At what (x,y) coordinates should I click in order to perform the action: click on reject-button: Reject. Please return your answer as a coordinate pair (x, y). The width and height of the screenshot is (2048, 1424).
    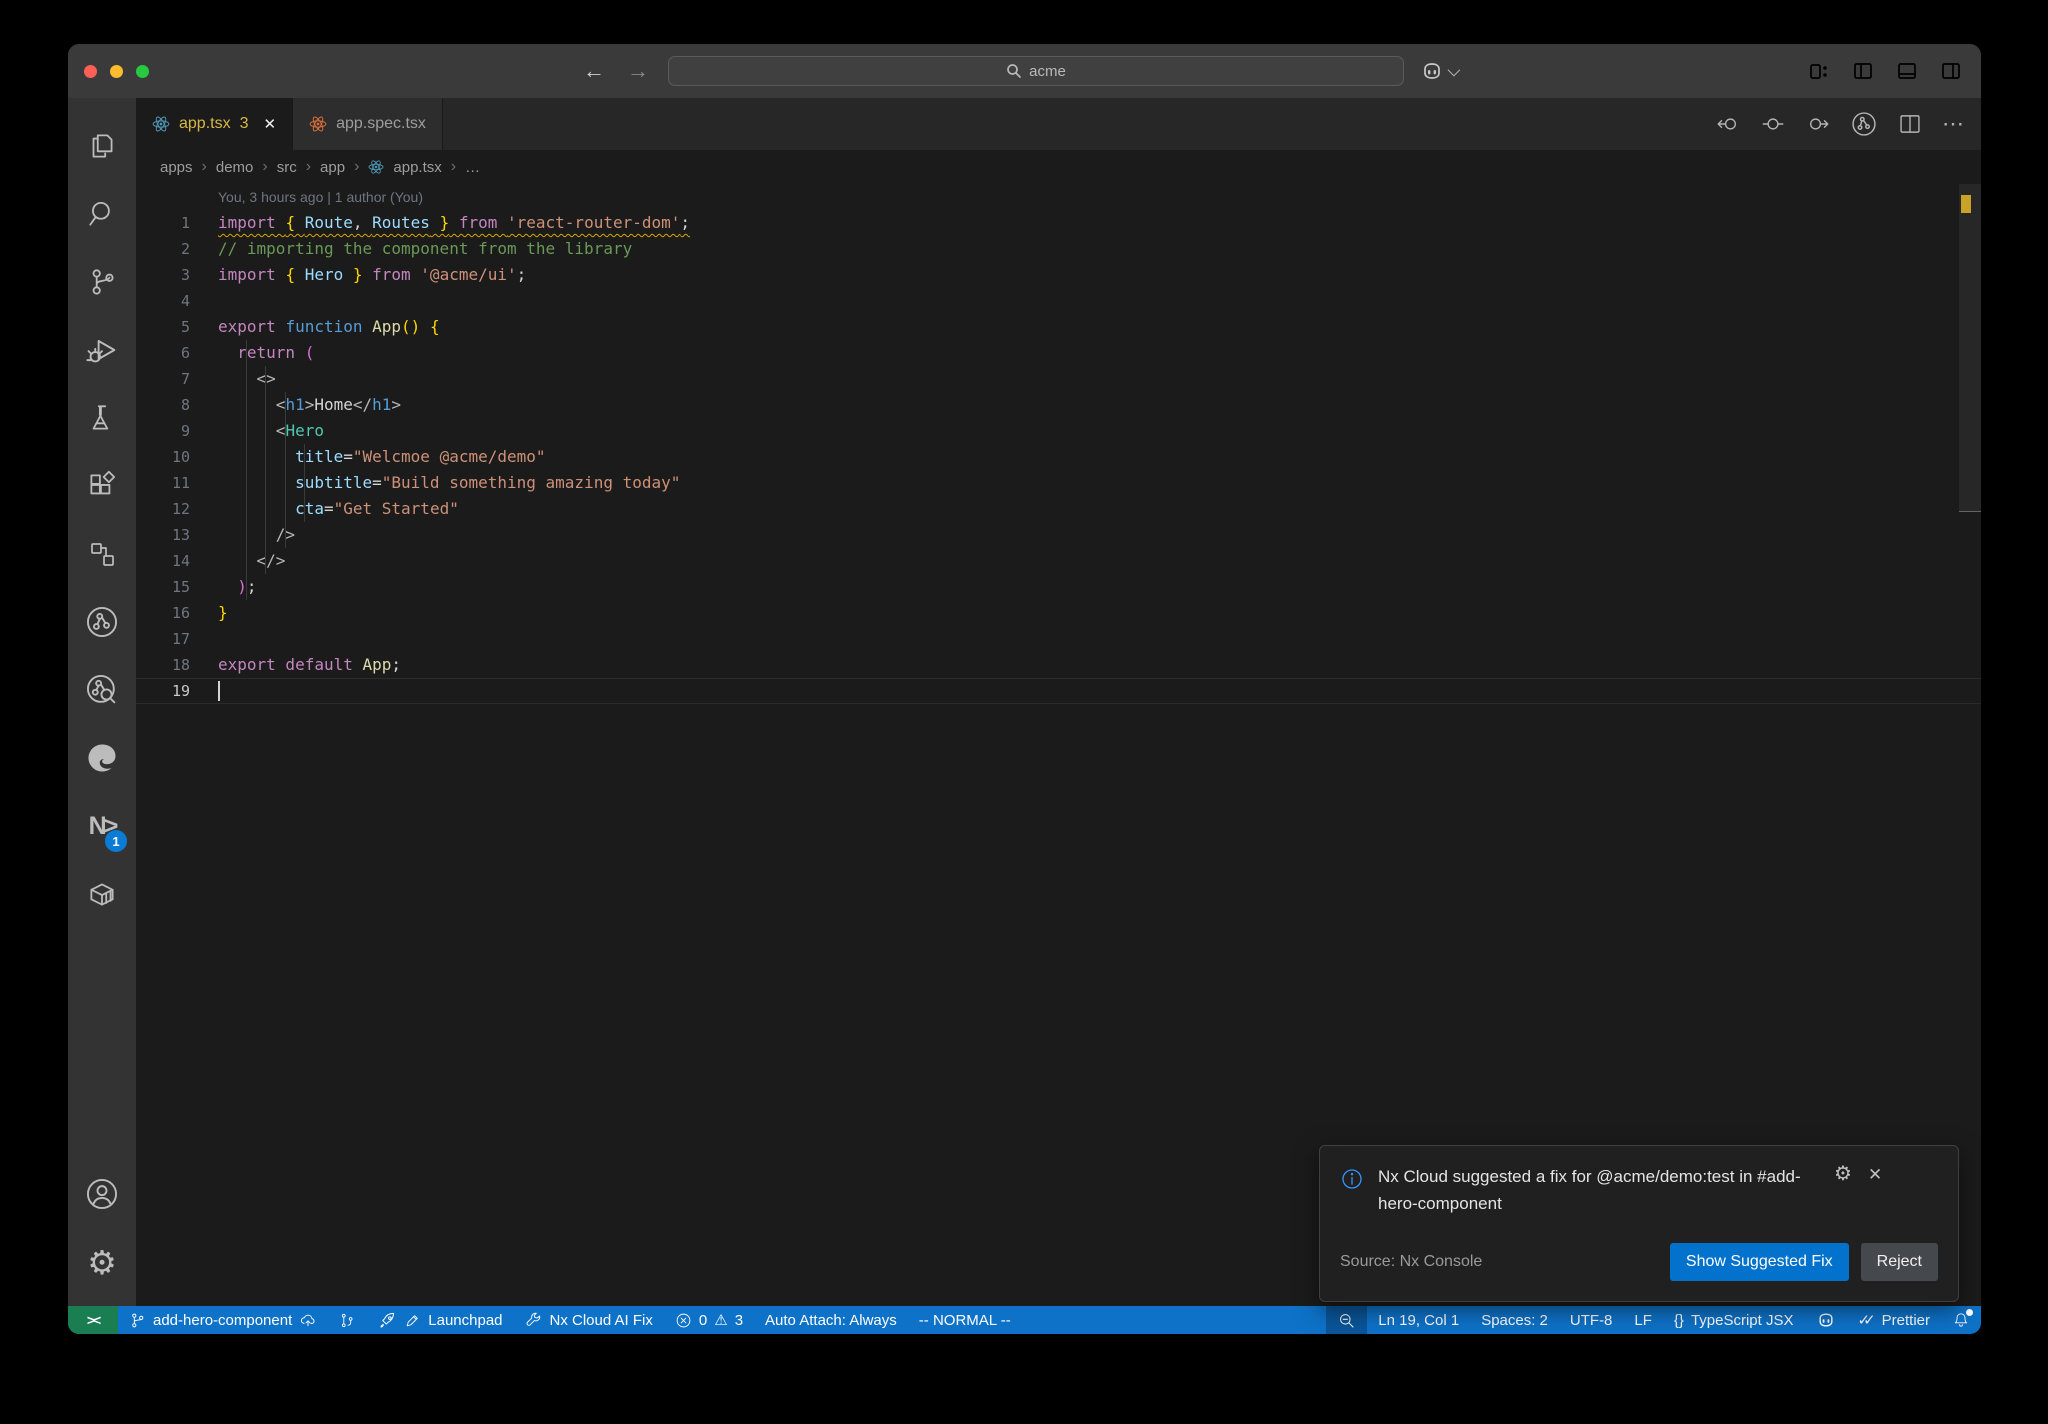
    Looking at the image, I should click on (1899, 1262).